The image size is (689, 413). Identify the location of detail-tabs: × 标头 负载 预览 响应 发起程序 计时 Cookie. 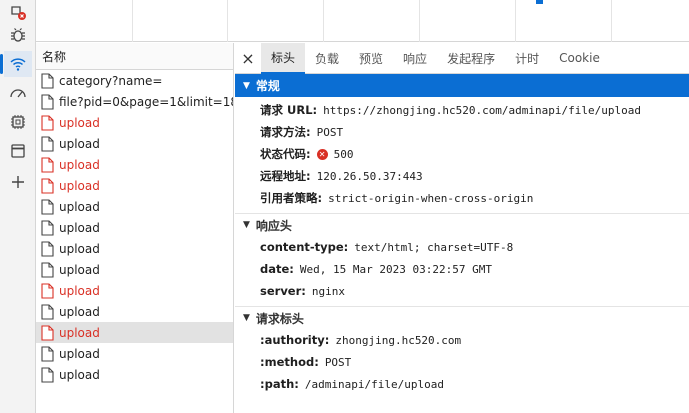
(462, 58).